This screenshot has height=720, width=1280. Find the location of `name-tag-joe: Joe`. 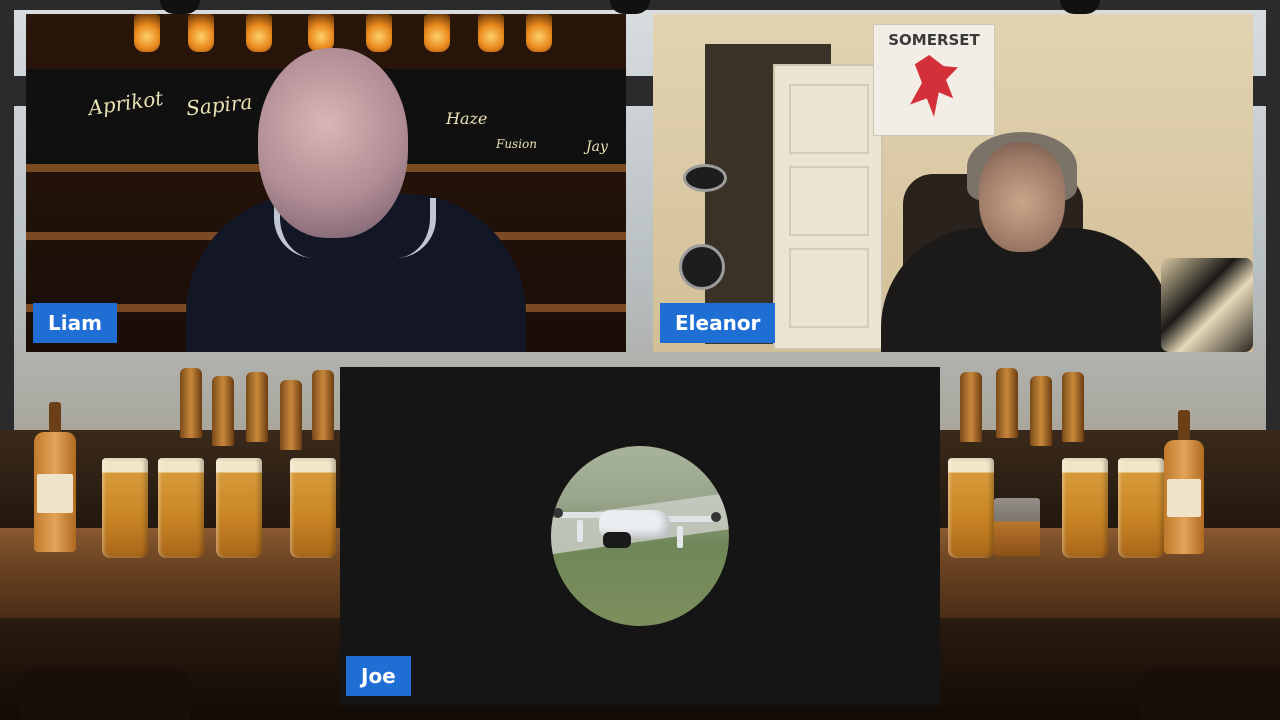

name-tag-joe: Joe is located at coordinates (378, 676).